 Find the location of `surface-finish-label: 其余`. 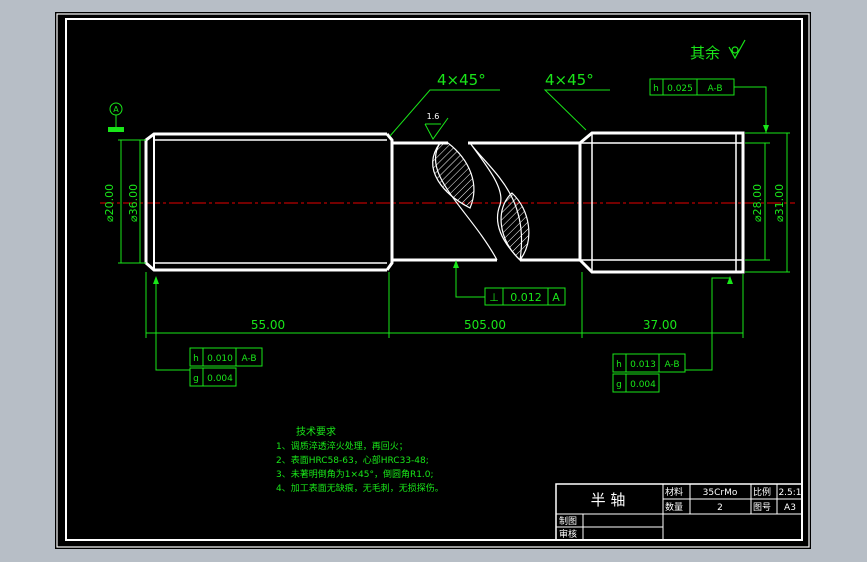

surface-finish-label: 其余 is located at coordinates (705, 53).